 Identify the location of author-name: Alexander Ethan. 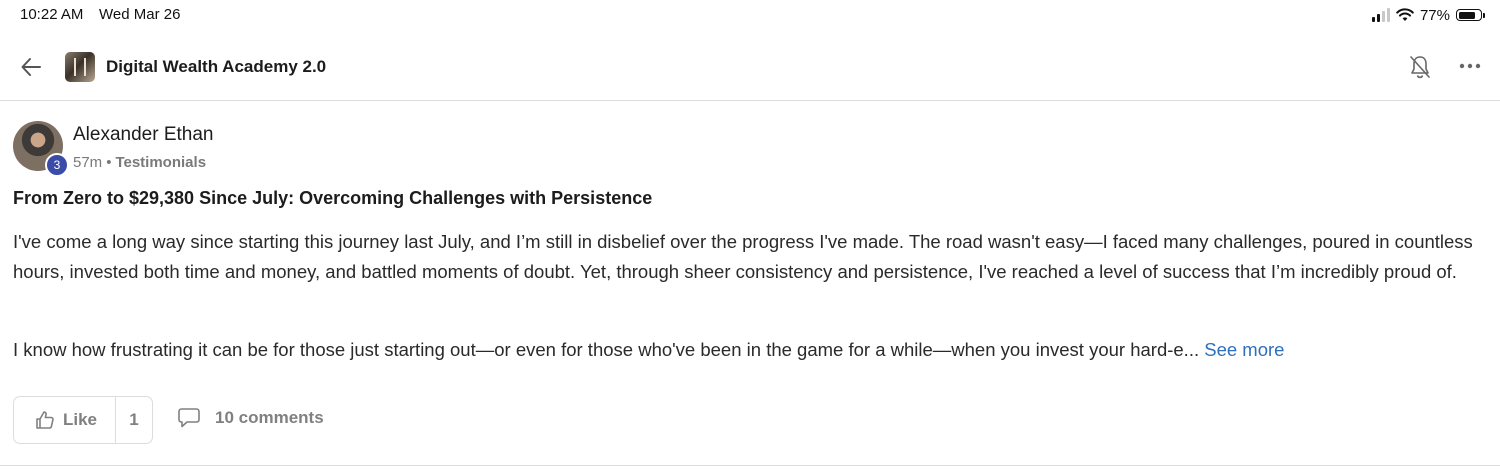
(143, 135).